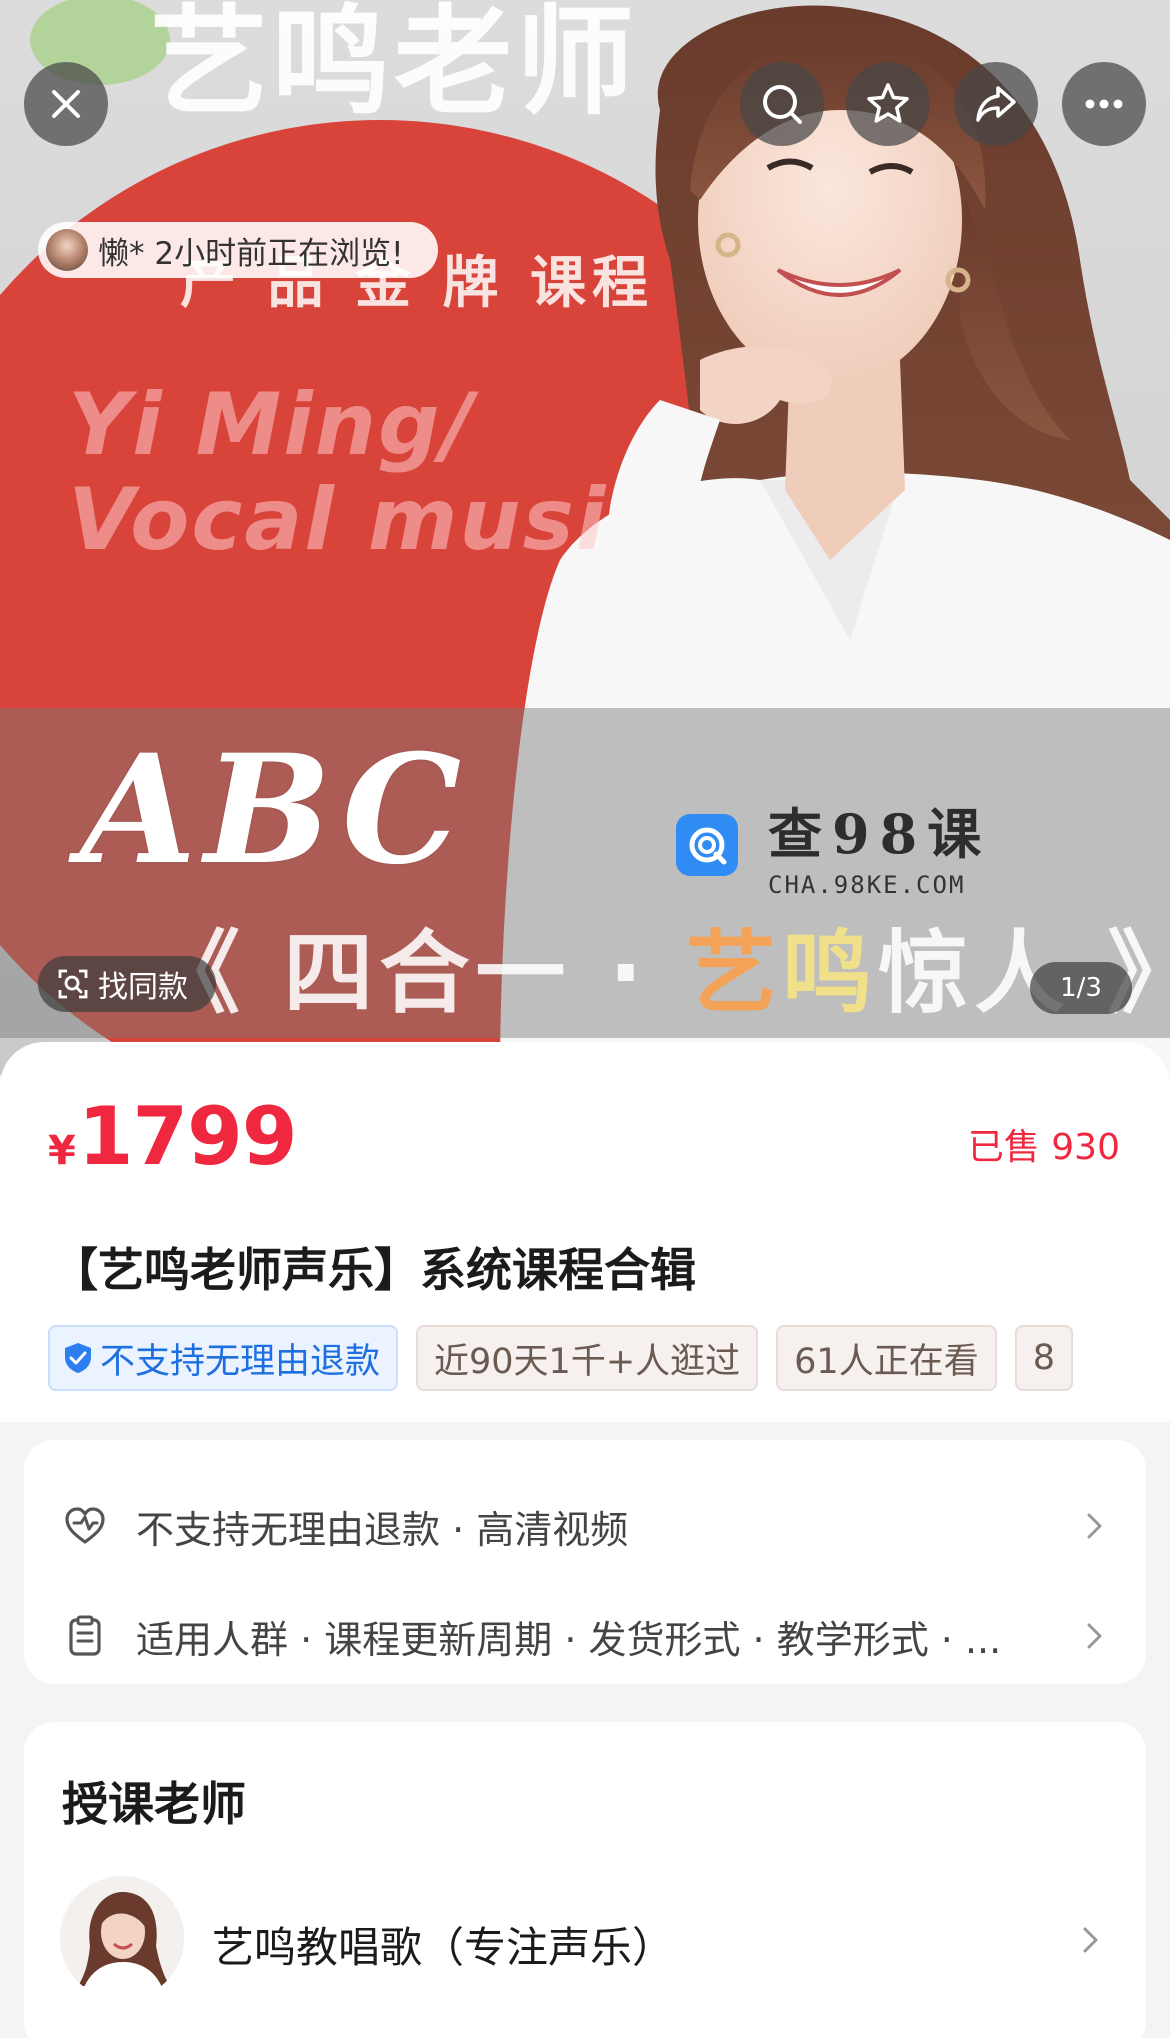 This screenshot has height=2038, width=1170. I want to click on find-similar-button: 找同款, so click(127, 984).